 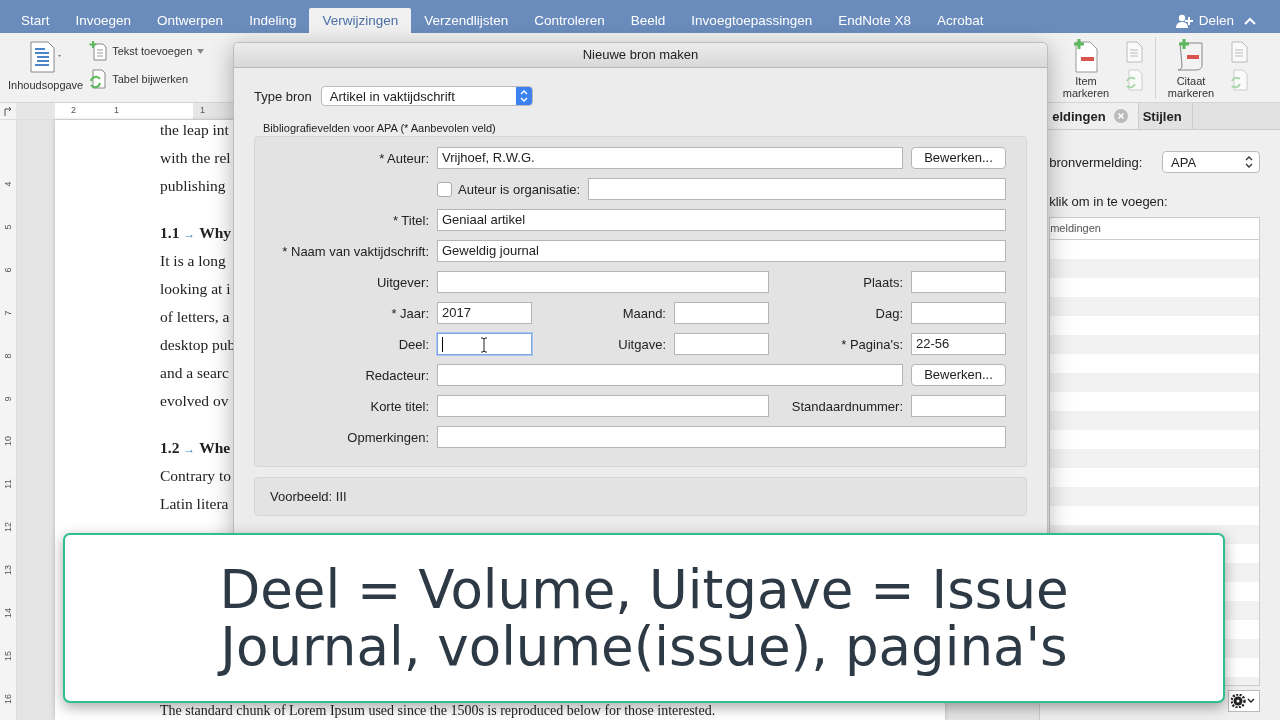 What do you see at coordinates (721, 251) in the screenshot?
I see `input-field: Geweldig journal` at bounding box center [721, 251].